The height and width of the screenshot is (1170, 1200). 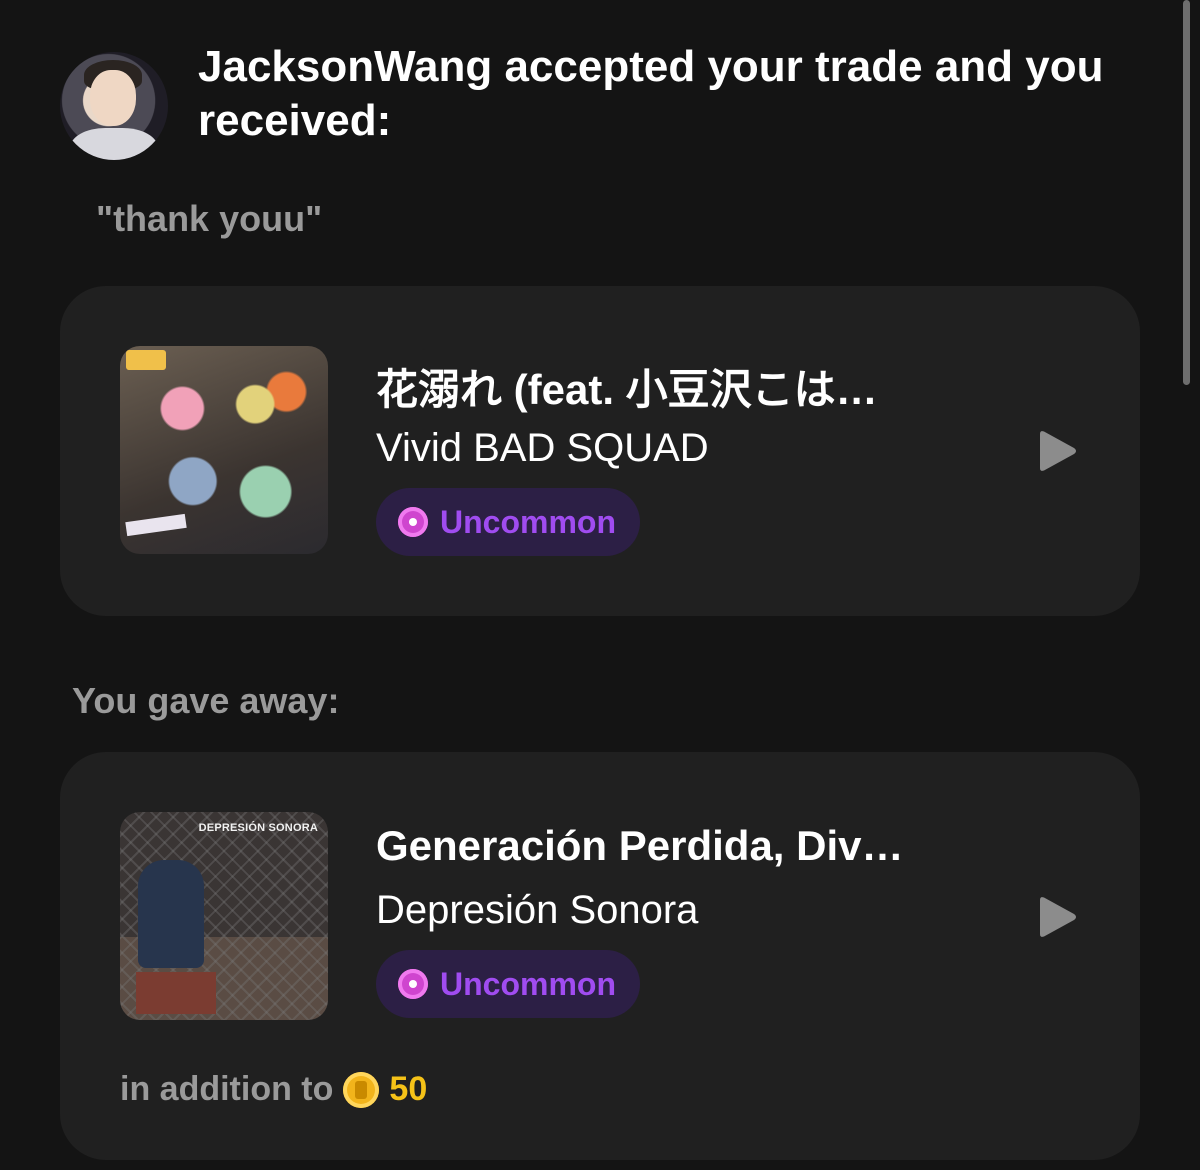 What do you see at coordinates (361, 1089) in the screenshot?
I see `coin-icon` at bounding box center [361, 1089].